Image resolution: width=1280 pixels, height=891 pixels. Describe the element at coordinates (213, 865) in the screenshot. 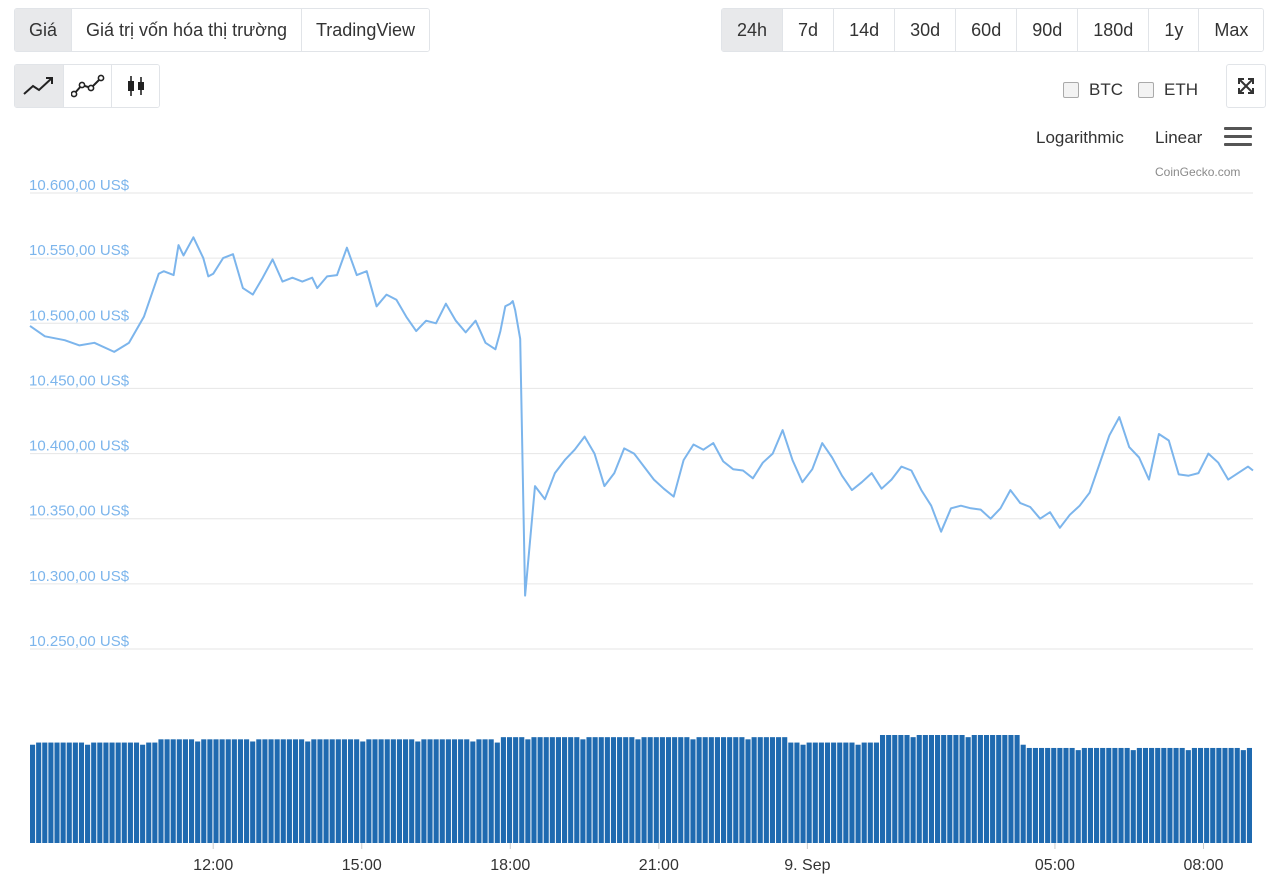

I see `x-tick-label: 12:00` at that location.